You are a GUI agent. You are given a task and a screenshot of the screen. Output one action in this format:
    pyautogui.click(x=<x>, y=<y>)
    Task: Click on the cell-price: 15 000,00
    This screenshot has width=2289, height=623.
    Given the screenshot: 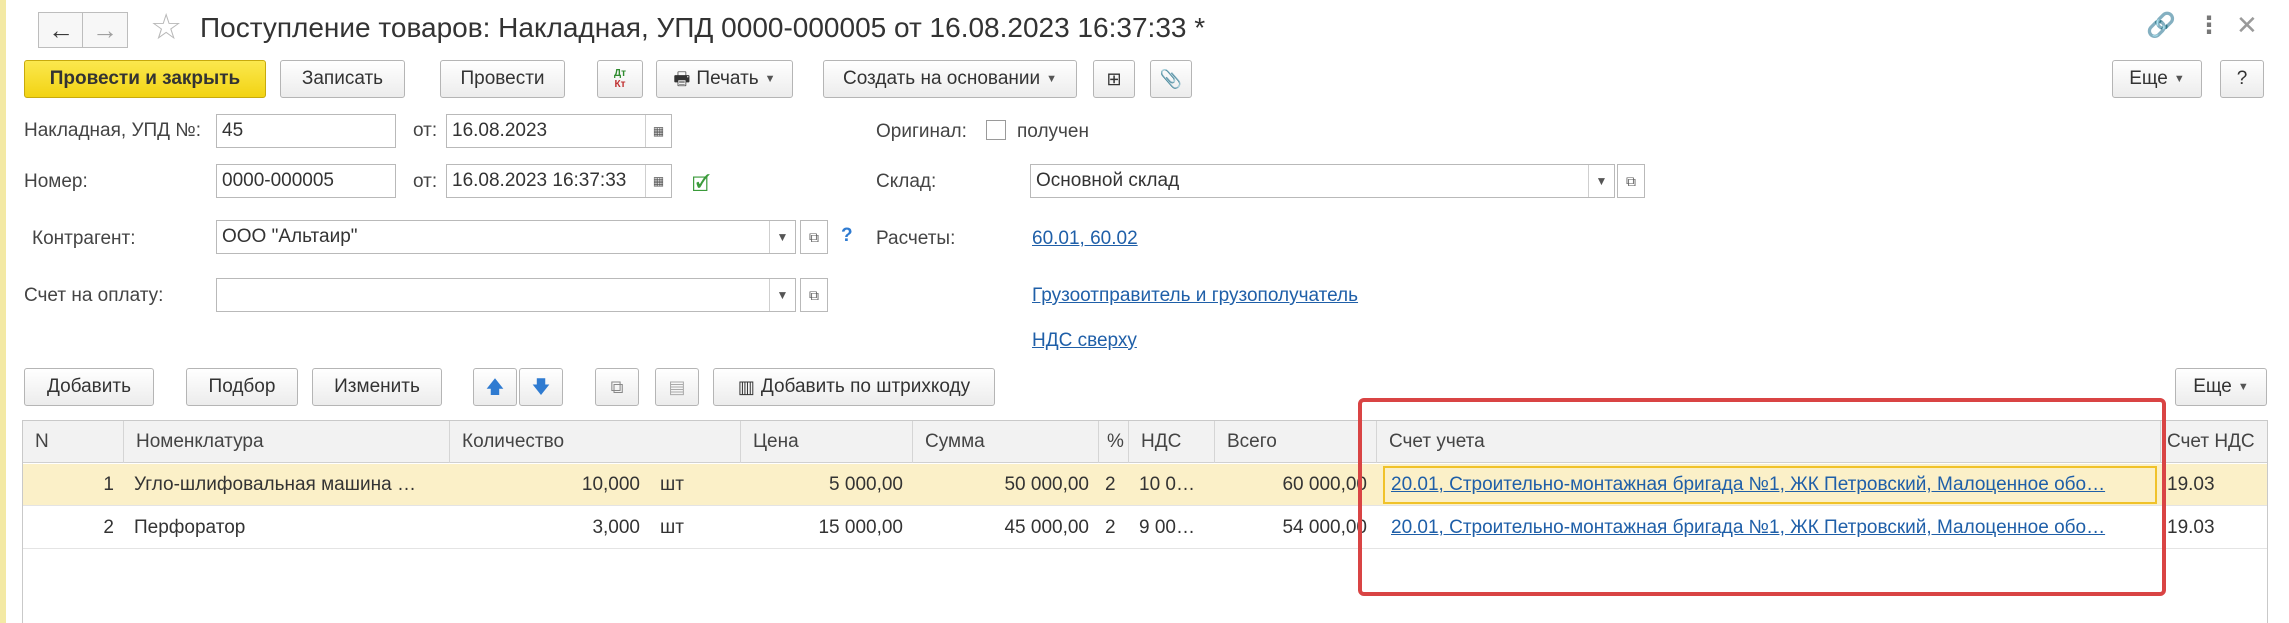 What is the action you would take?
    pyautogui.click(x=827, y=528)
    